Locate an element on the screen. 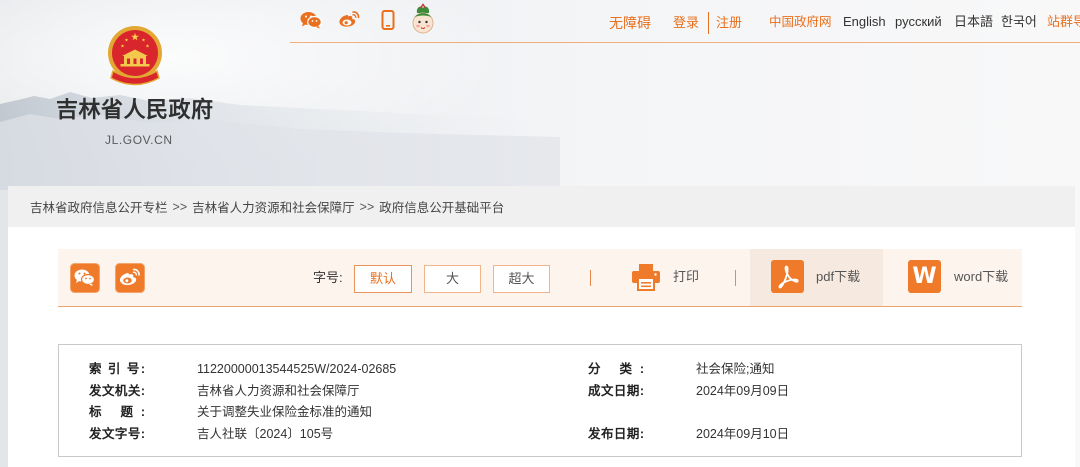  accessibility-link: 无障碍 is located at coordinates (630, 23).